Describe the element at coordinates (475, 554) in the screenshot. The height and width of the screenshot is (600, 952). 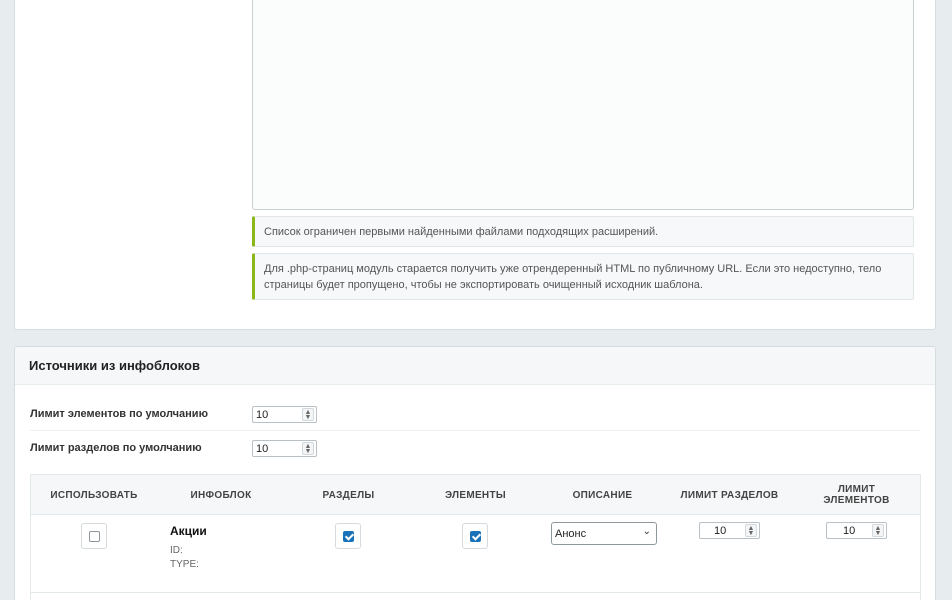
I see `table-row: Акции ID: TYPE: Анонс ⌄ 10 ▲ ▼ 10 ▲ ▼` at that location.